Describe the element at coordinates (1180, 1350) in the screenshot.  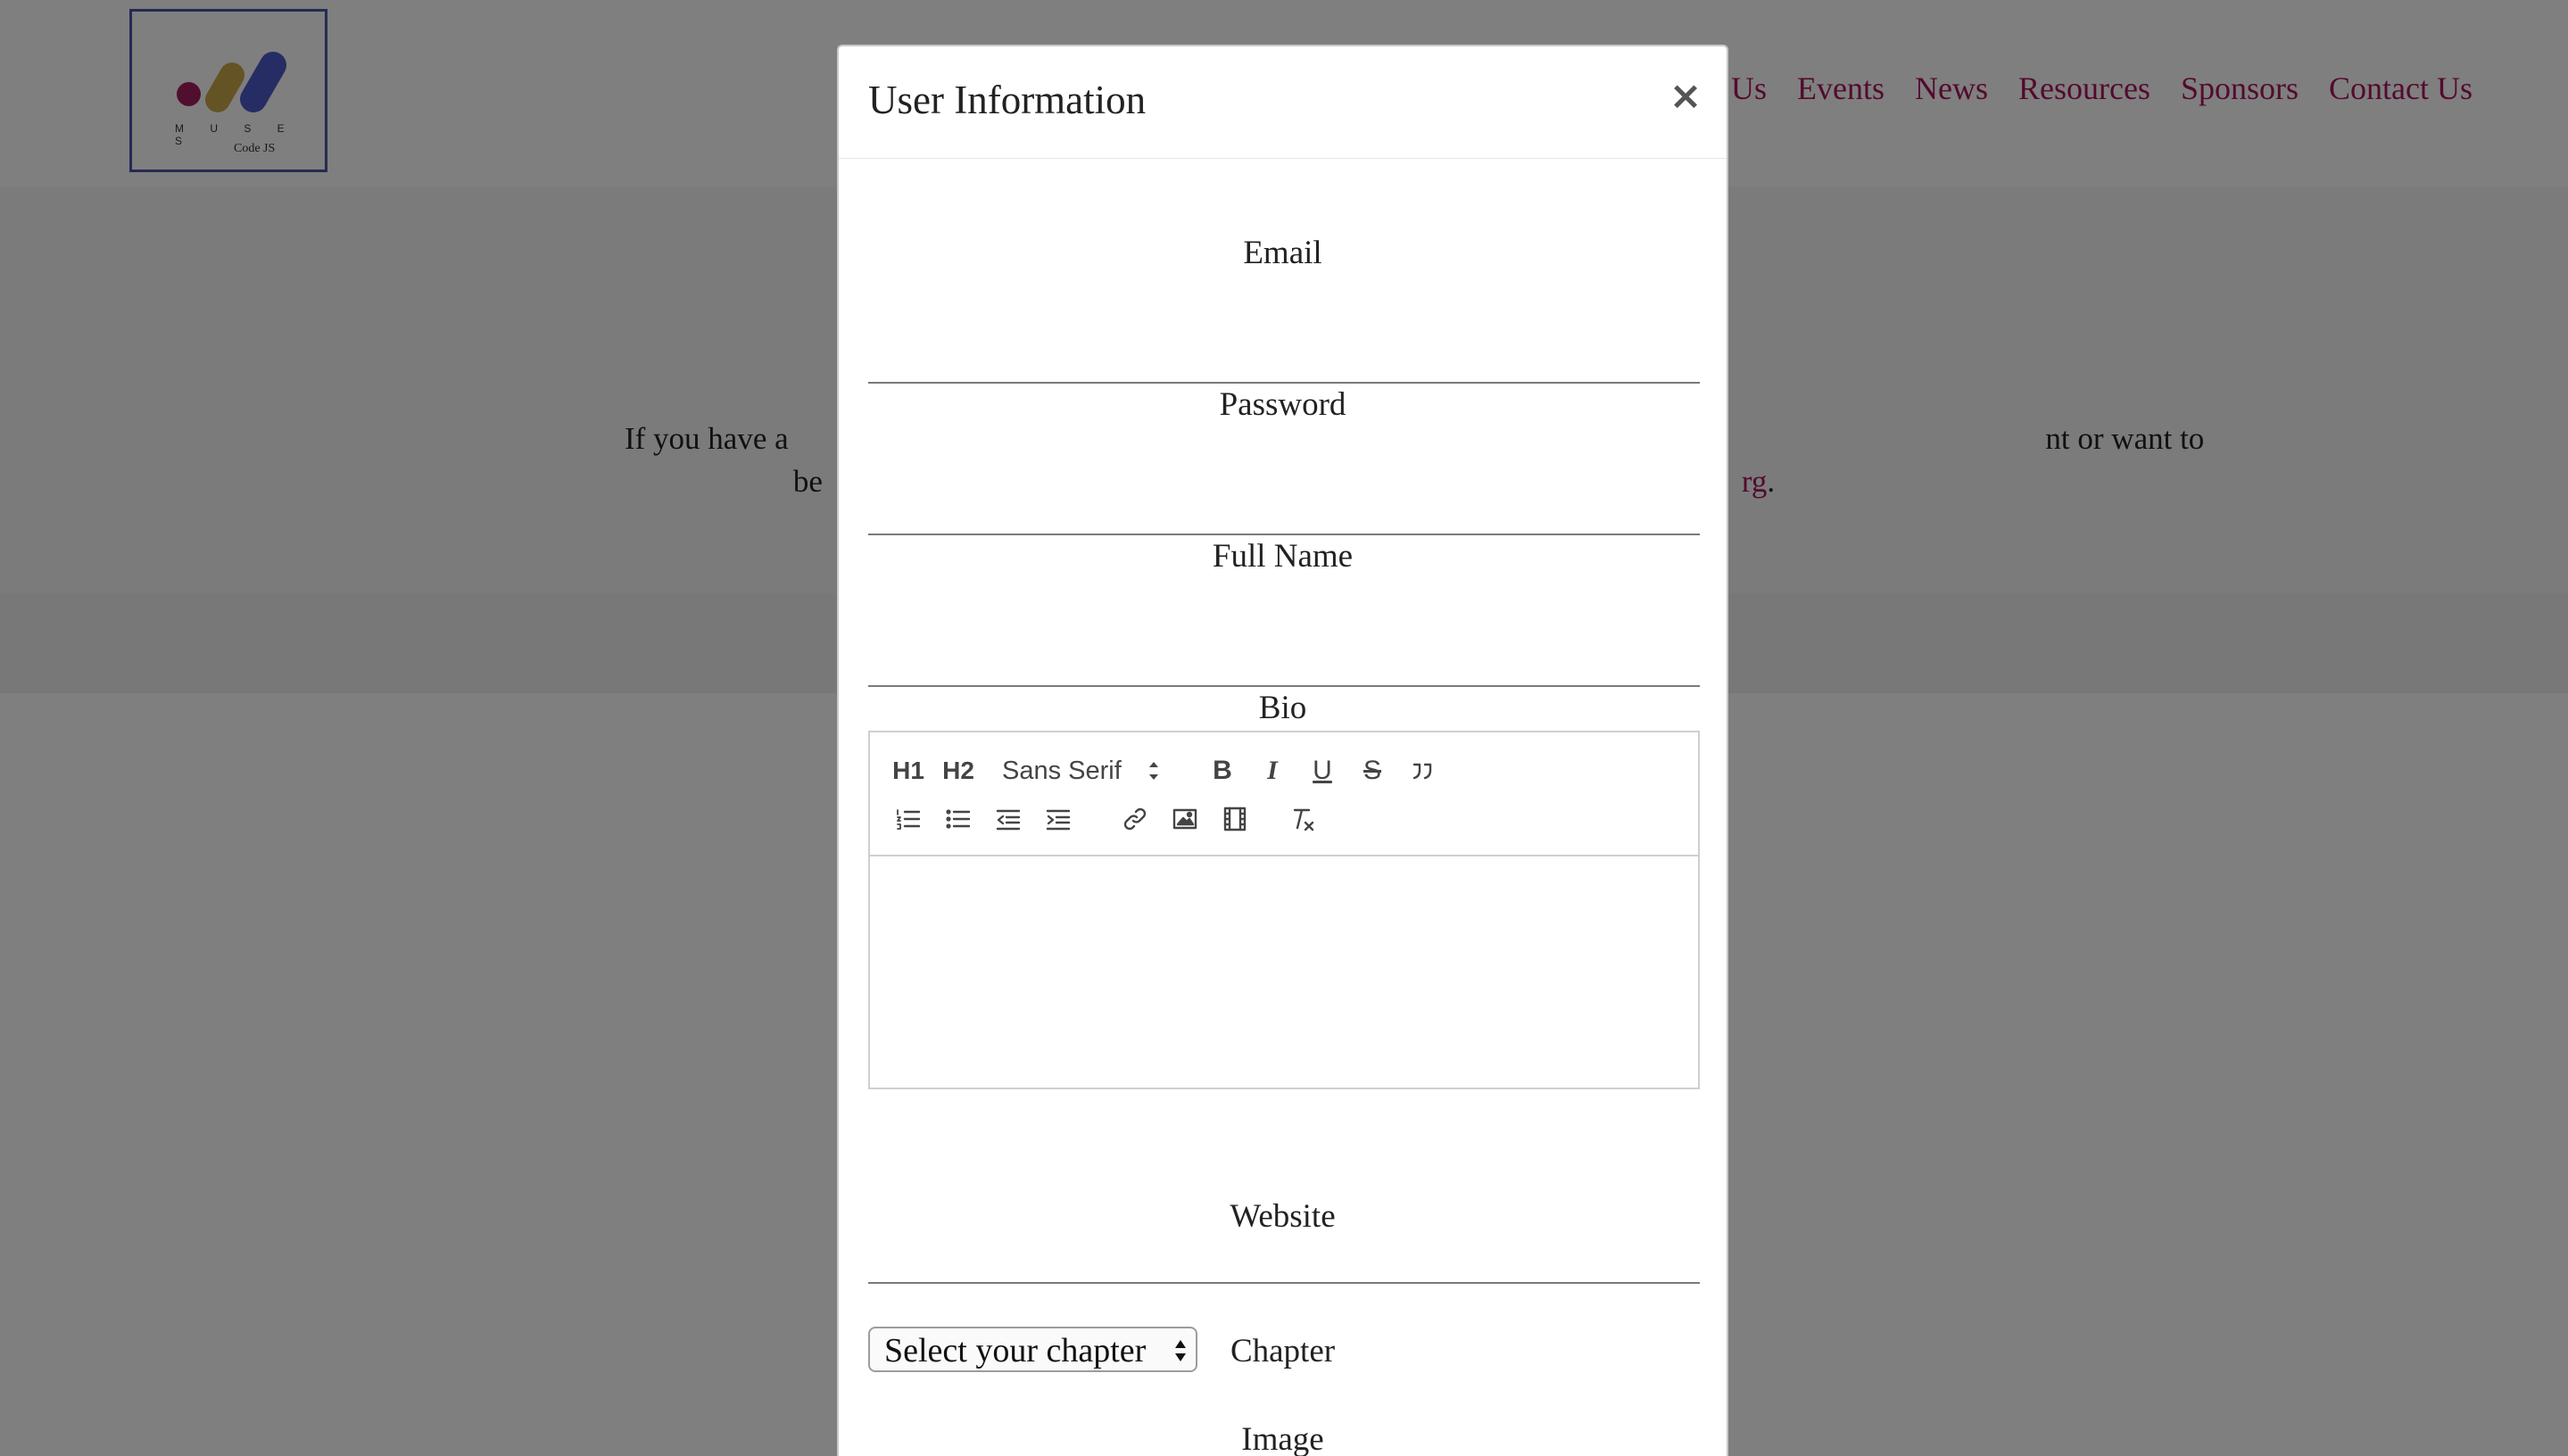
I see `select-arrows-icon` at that location.